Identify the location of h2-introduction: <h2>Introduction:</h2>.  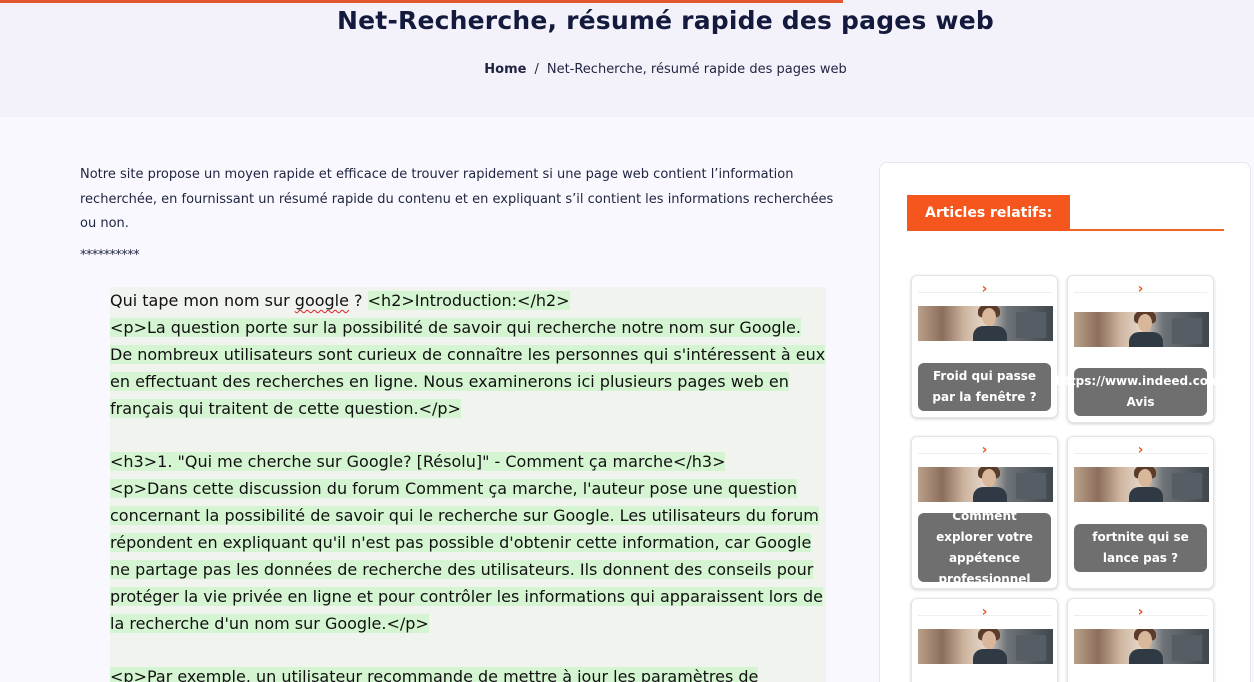
(468, 300).